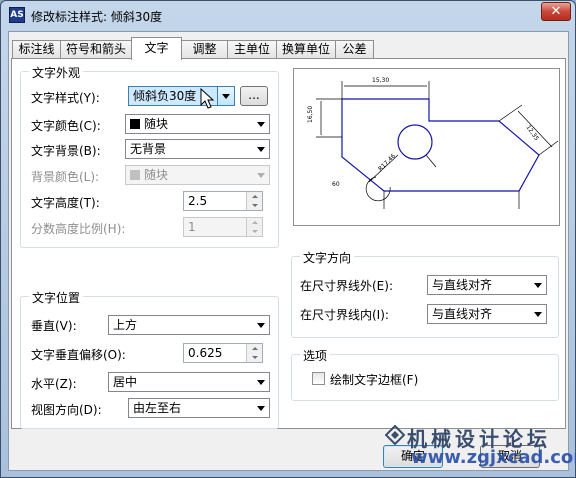  Describe the element at coordinates (96, 49) in the screenshot. I see `tab-symbols-arrows: 符号和箭头` at that location.